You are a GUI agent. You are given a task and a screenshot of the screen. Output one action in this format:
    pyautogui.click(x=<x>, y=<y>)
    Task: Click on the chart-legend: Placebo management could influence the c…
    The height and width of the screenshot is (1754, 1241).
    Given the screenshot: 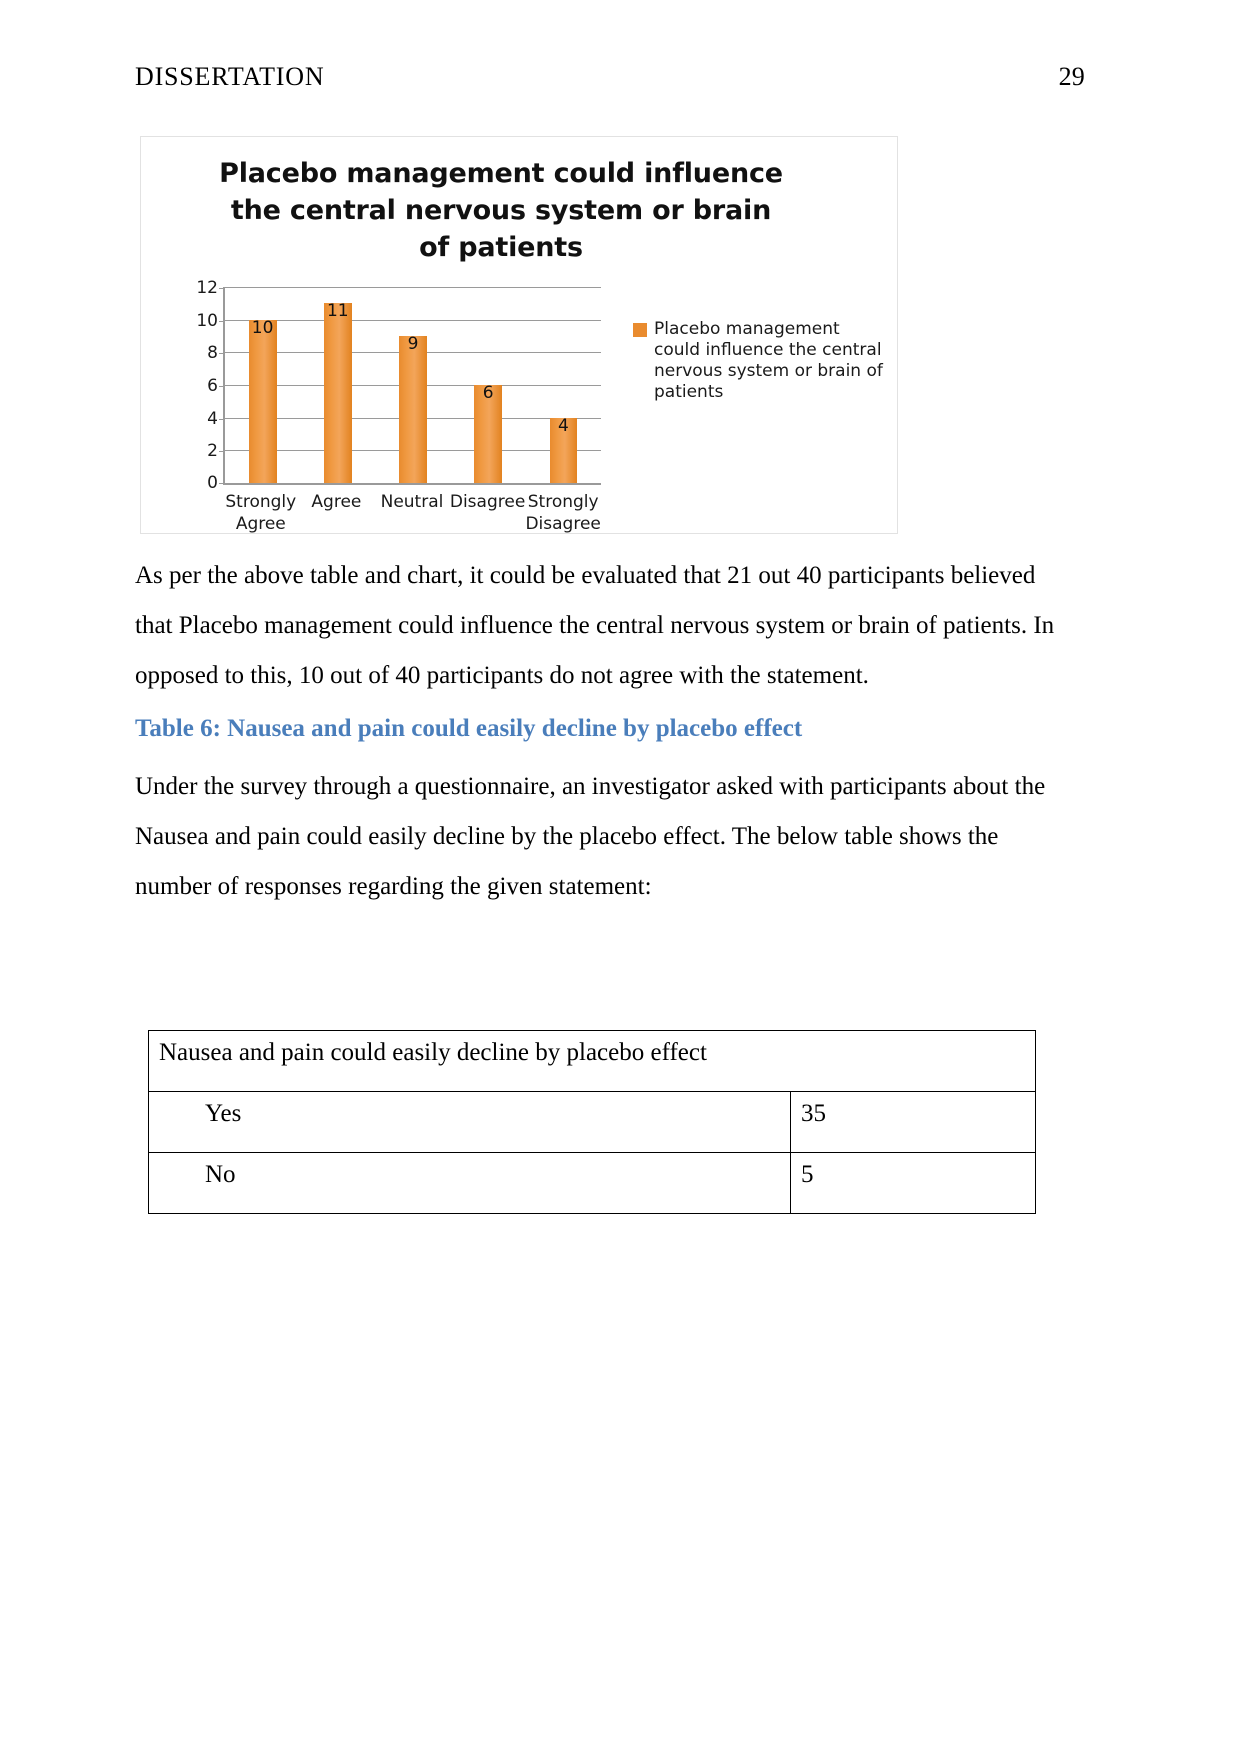 What is the action you would take?
    pyautogui.click(x=758, y=361)
    